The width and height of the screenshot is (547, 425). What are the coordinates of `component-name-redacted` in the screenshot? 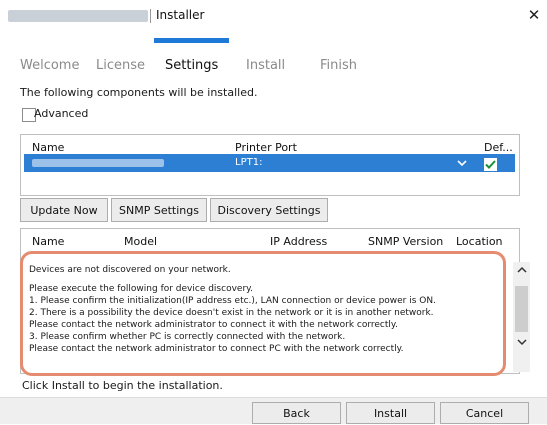 It's located at (98, 163).